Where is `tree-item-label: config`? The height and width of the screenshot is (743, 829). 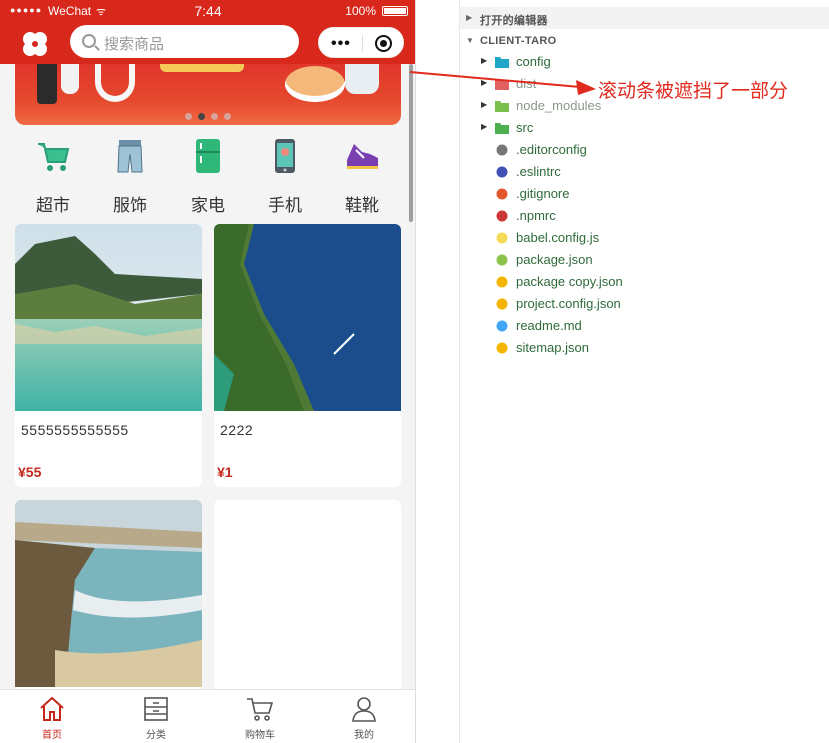
tree-item-label: config is located at coordinates (533, 61).